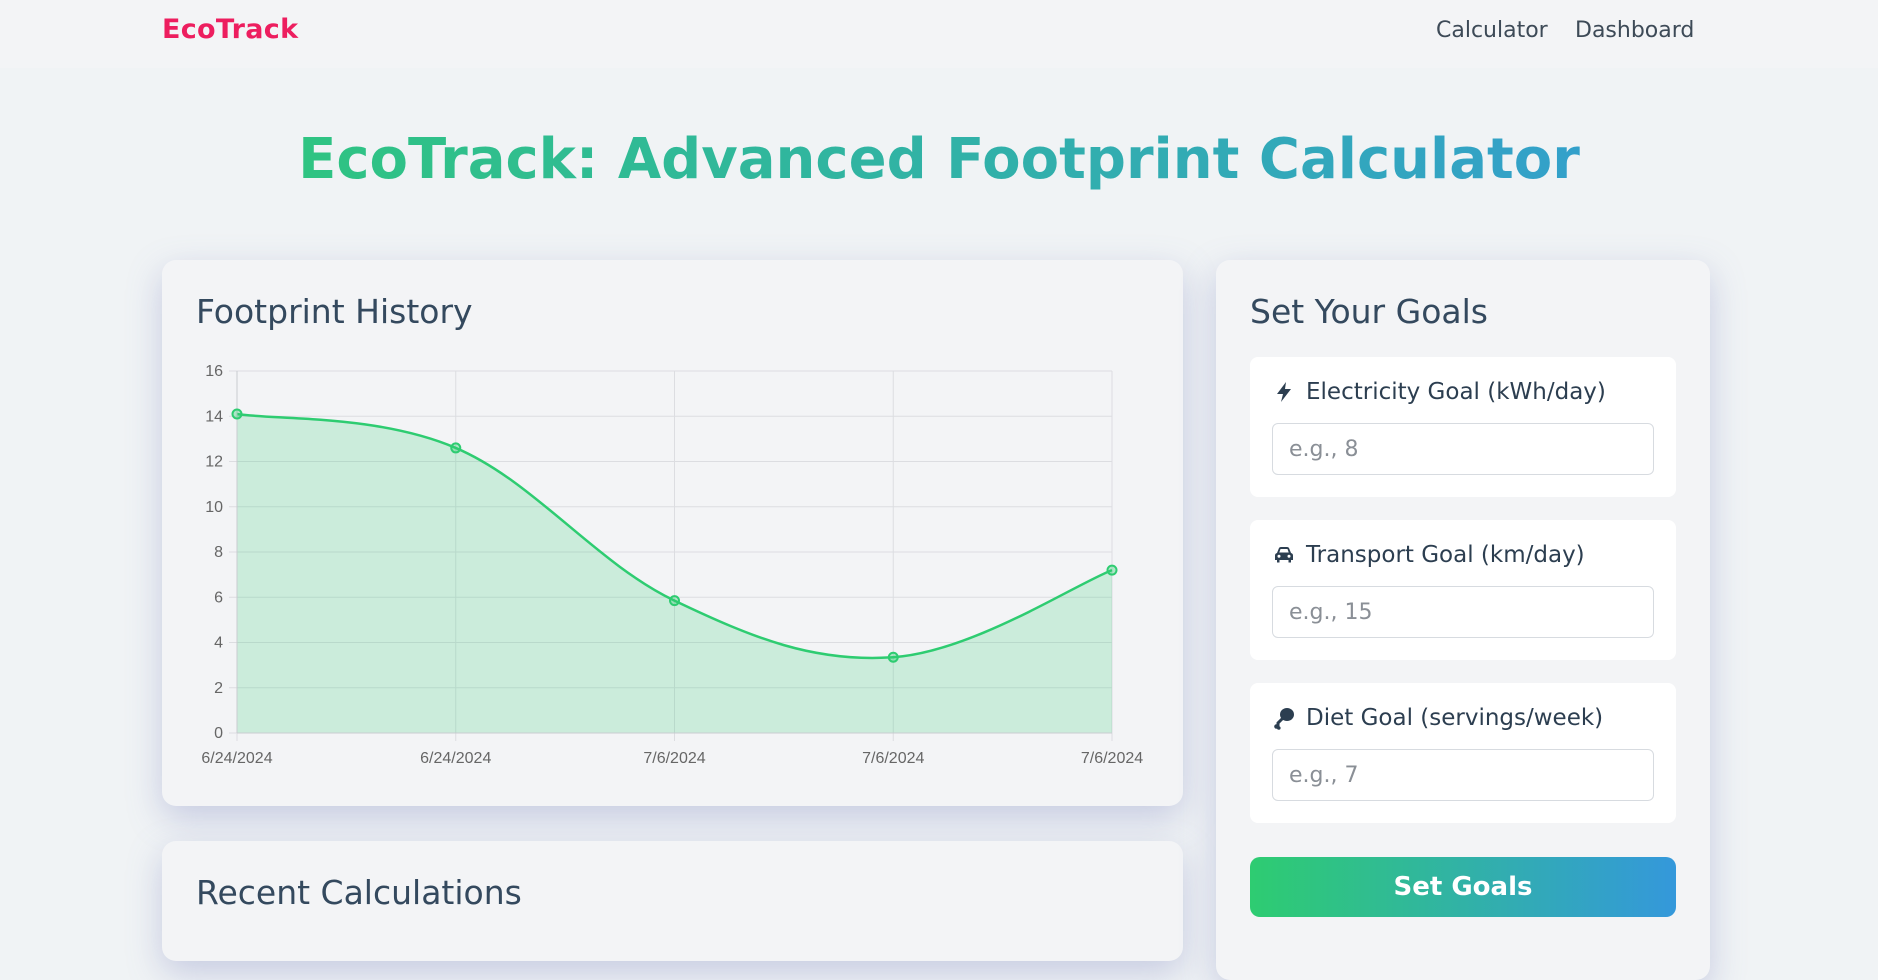  I want to click on transport-goal-label: Transport Goal (km/day), so click(1428, 555).